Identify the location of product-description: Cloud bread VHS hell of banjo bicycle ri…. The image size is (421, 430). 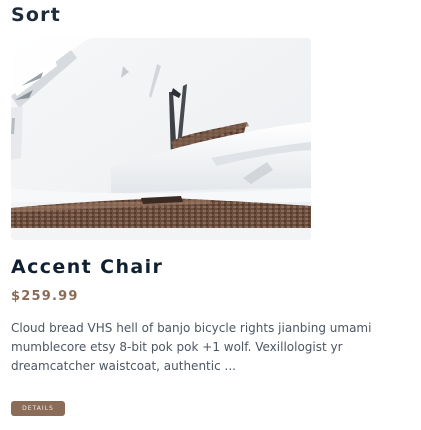
(191, 347).